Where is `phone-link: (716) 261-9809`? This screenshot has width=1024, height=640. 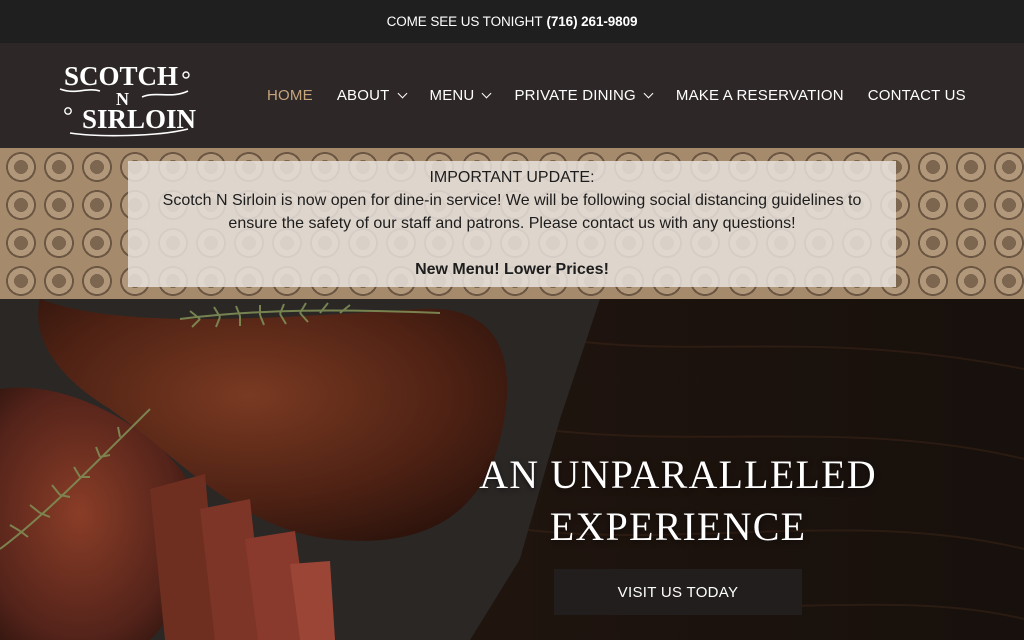 phone-link: (716) 261-9809 is located at coordinates (591, 21).